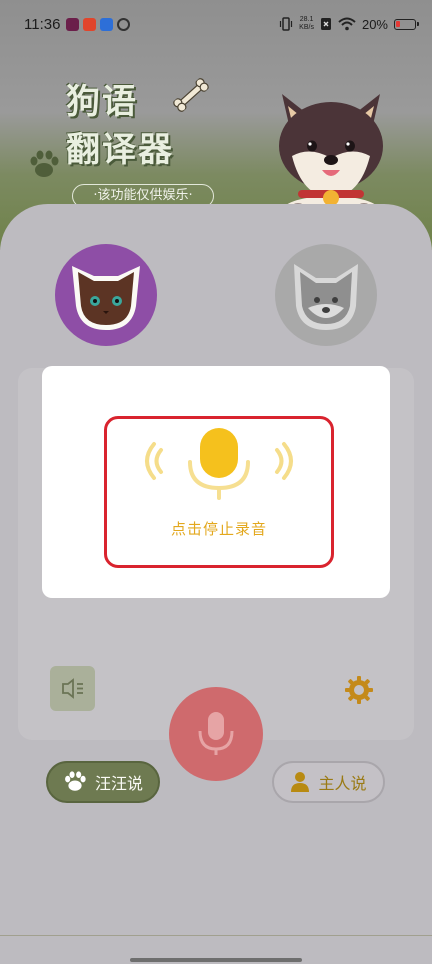 The image size is (432, 964). I want to click on voice-playback-button, so click(72, 688).